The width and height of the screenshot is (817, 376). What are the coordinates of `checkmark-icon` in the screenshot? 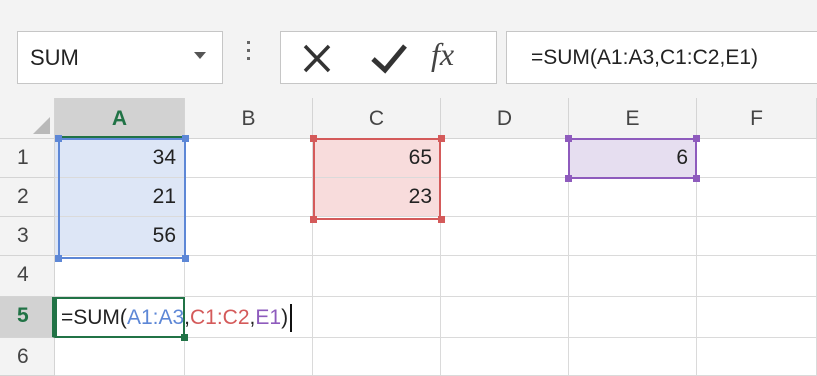 It's located at (389, 59).